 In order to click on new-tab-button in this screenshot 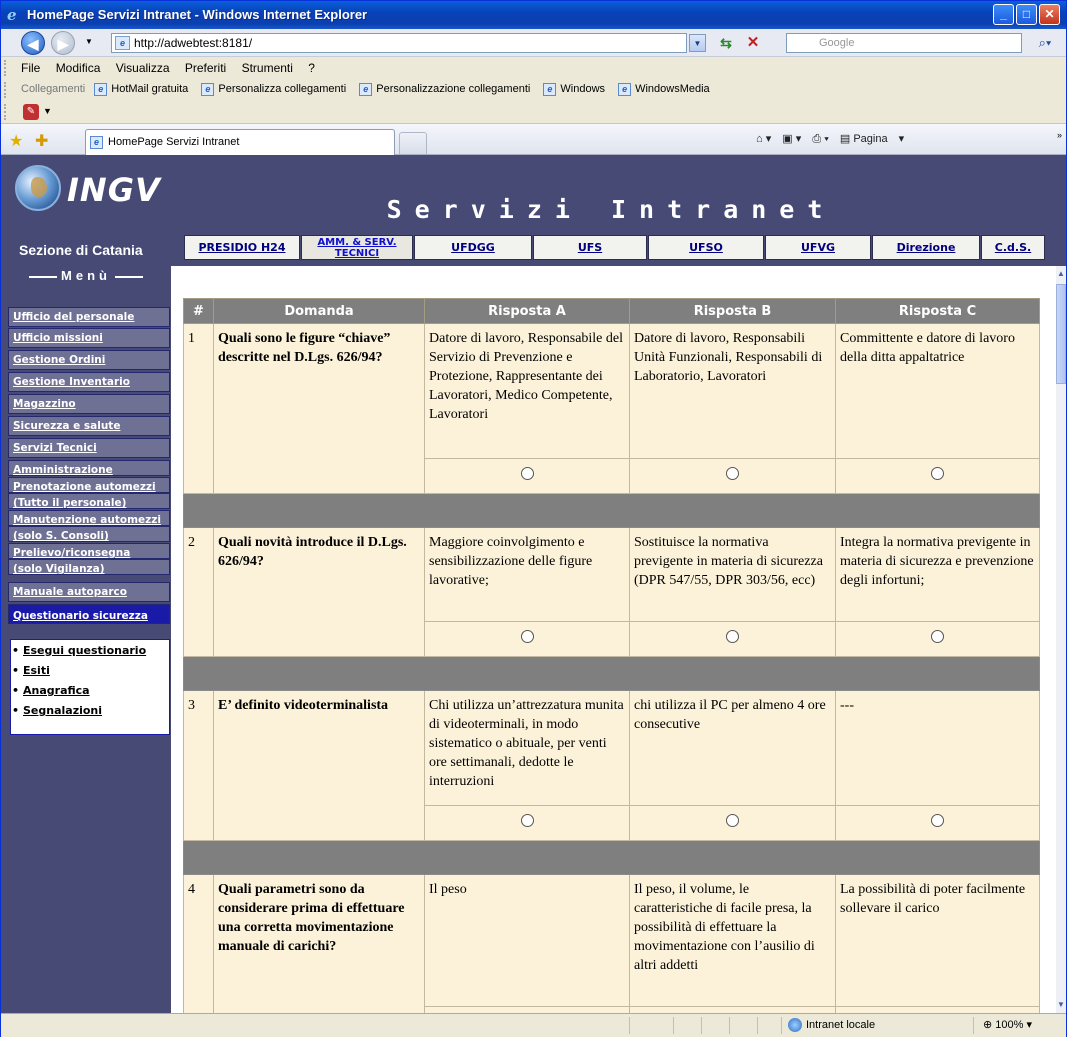, I will do `click(413, 143)`.